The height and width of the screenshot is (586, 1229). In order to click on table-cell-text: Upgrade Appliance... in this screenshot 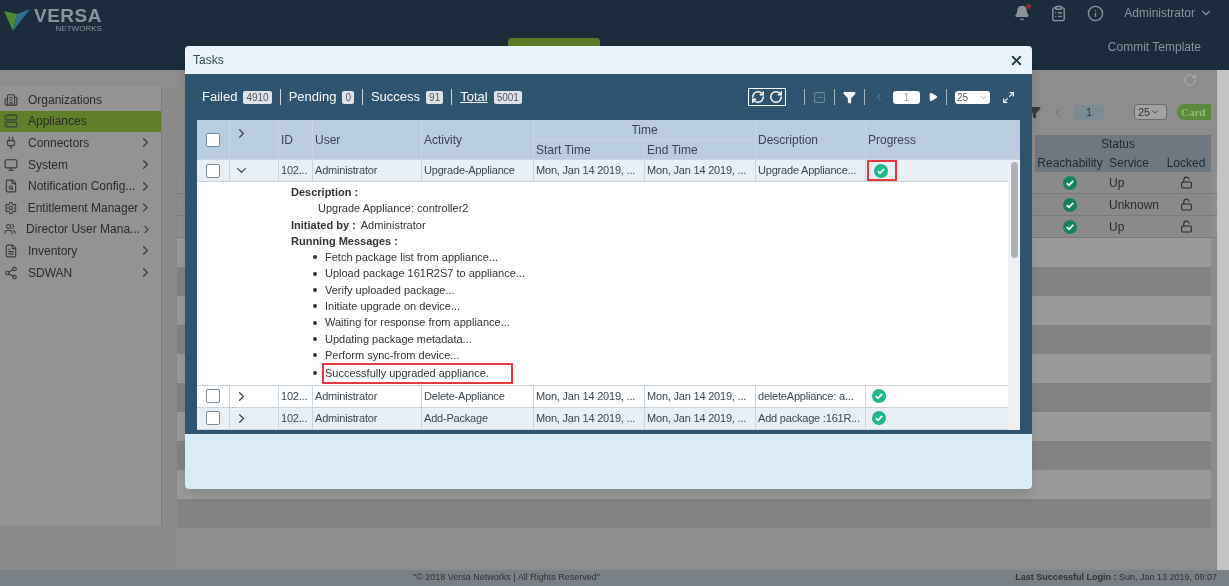, I will do `click(807, 171)`.